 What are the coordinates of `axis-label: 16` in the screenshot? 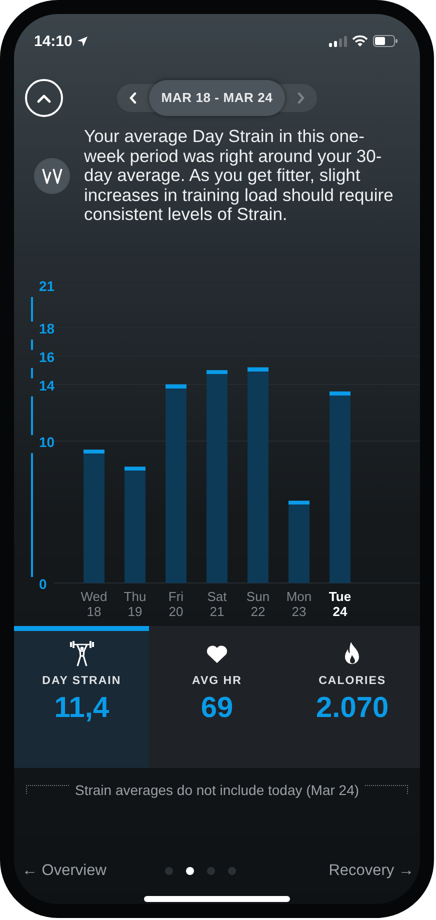 It's located at (47, 356).